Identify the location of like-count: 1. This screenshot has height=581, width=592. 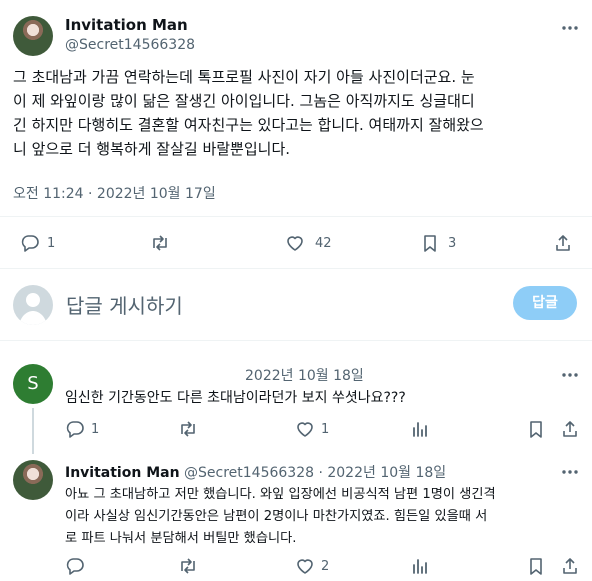
(325, 429).